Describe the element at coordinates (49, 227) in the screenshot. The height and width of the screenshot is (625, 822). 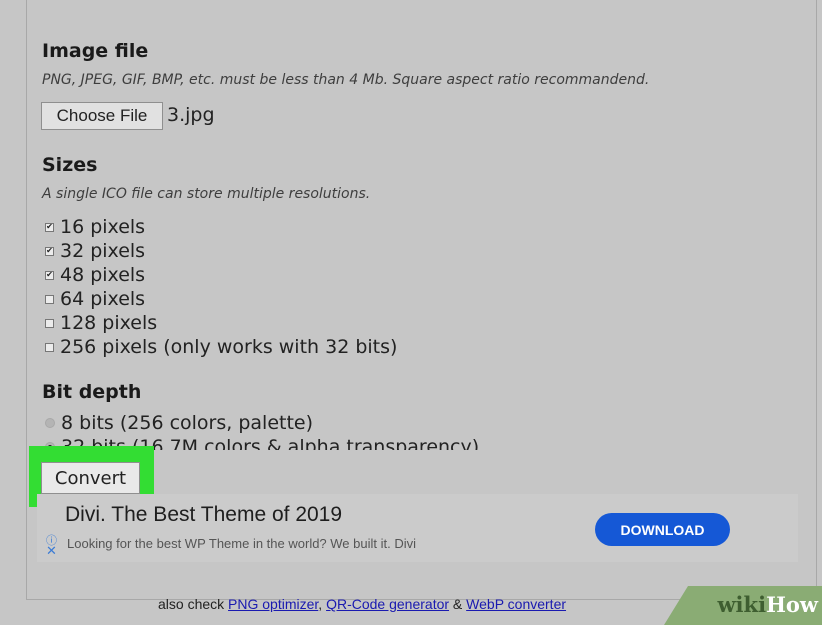
I see `checkbox-16: ✔` at that location.